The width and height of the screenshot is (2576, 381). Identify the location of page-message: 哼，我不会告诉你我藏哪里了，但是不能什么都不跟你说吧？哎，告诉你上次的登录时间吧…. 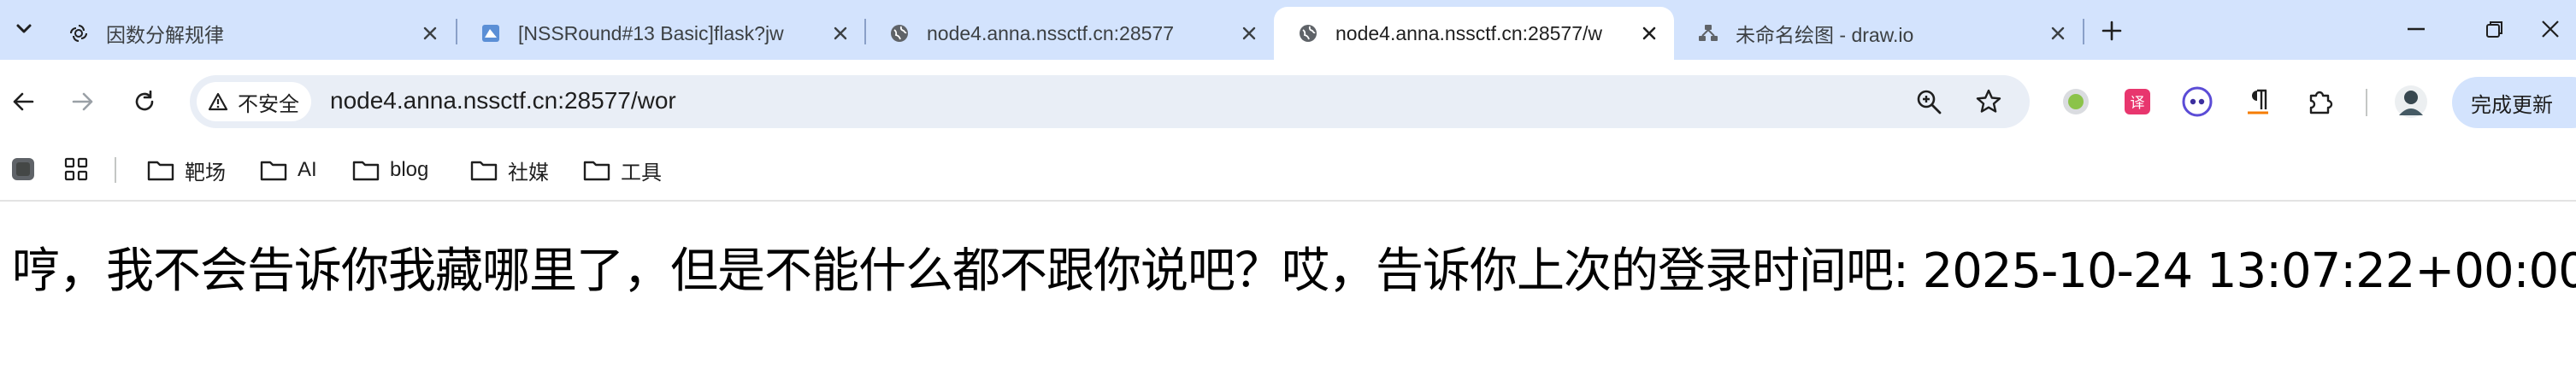
(1294, 271).